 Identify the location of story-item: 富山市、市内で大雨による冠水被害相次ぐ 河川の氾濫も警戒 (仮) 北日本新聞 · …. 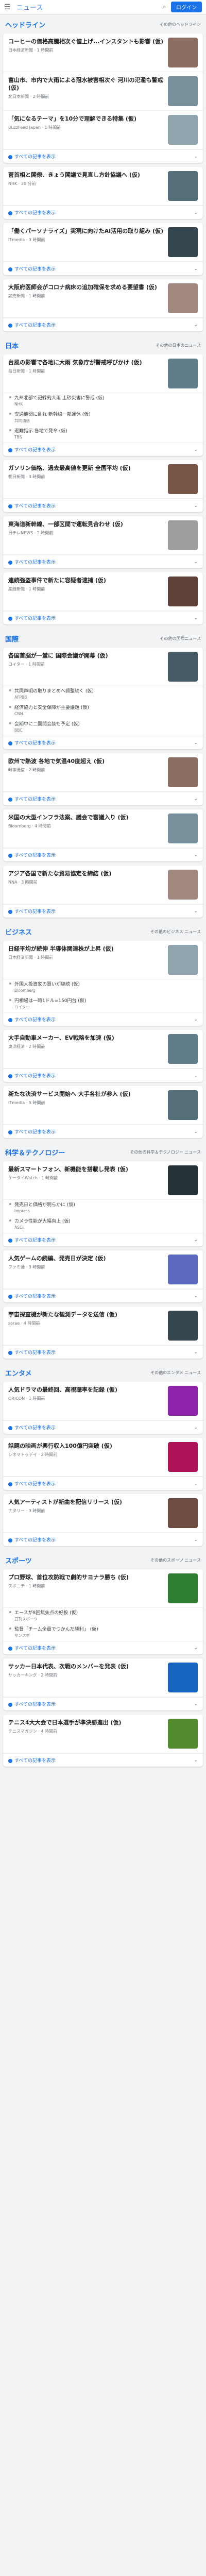
(103, 91).